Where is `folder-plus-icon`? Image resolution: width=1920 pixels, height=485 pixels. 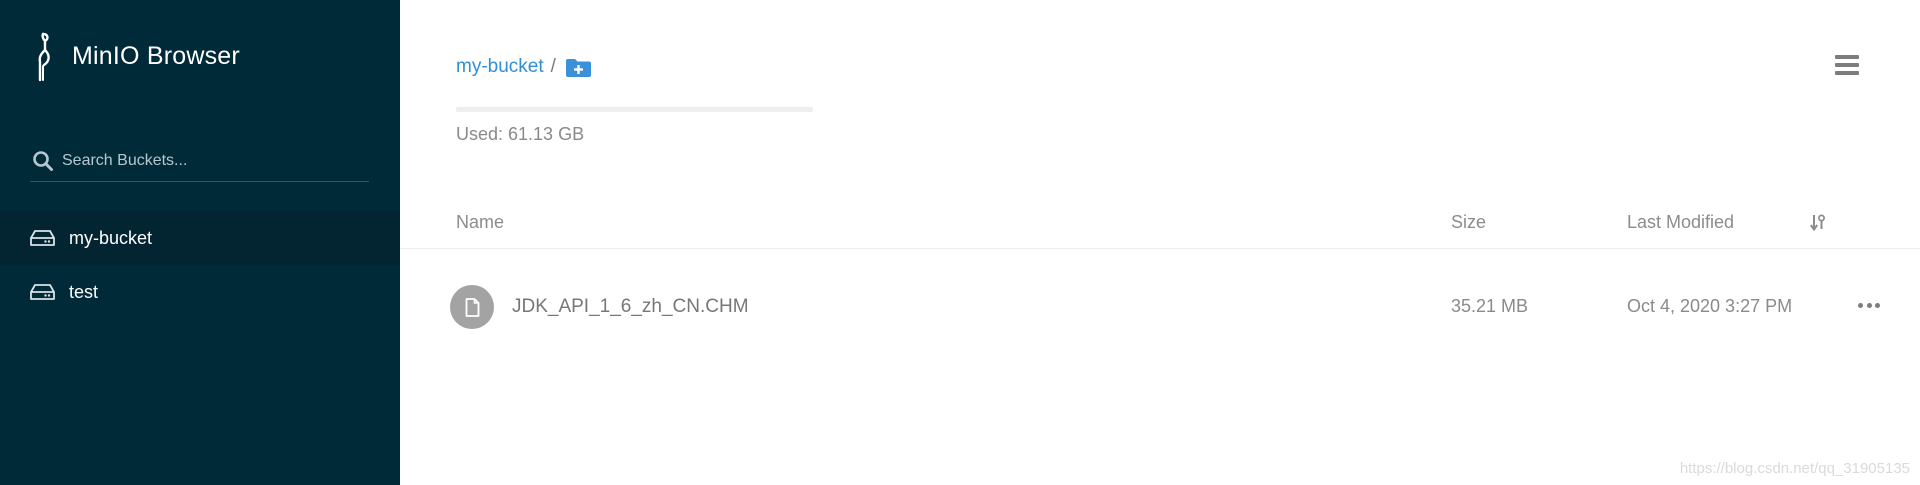
folder-plus-icon is located at coordinates (578, 67).